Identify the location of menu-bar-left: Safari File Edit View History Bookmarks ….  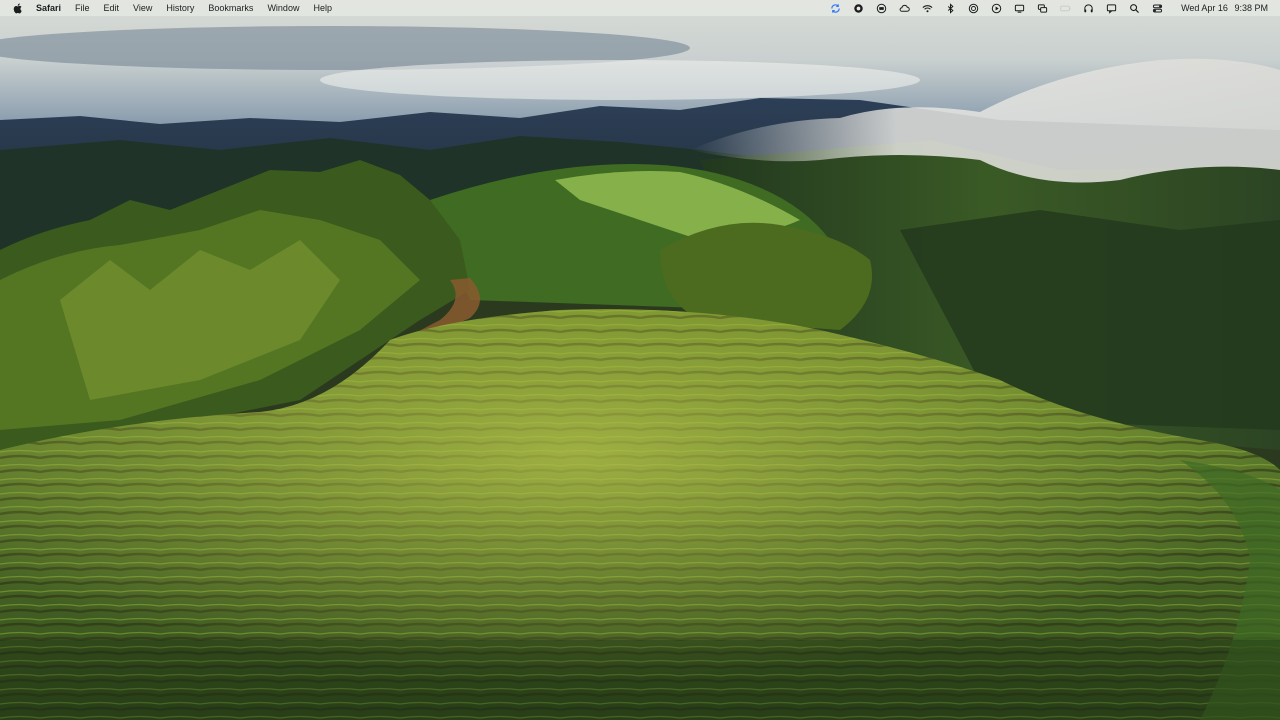
(173, 8).